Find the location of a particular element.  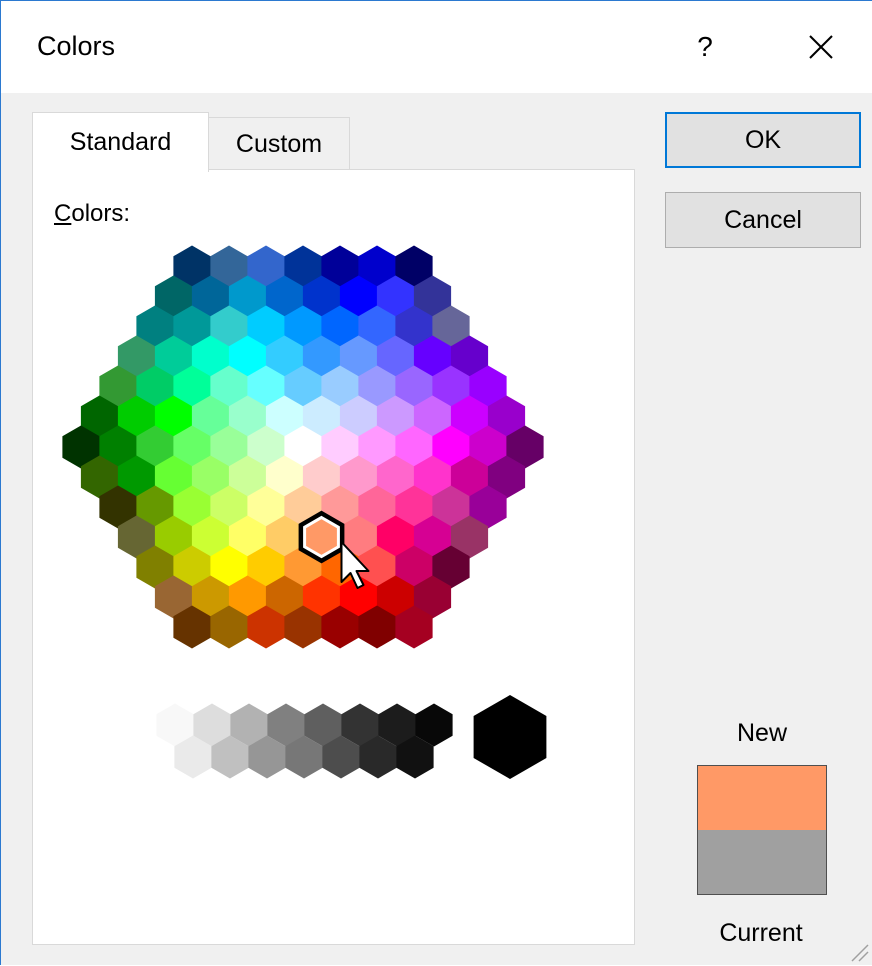

black-swatch is located at coordinates (510, 737).